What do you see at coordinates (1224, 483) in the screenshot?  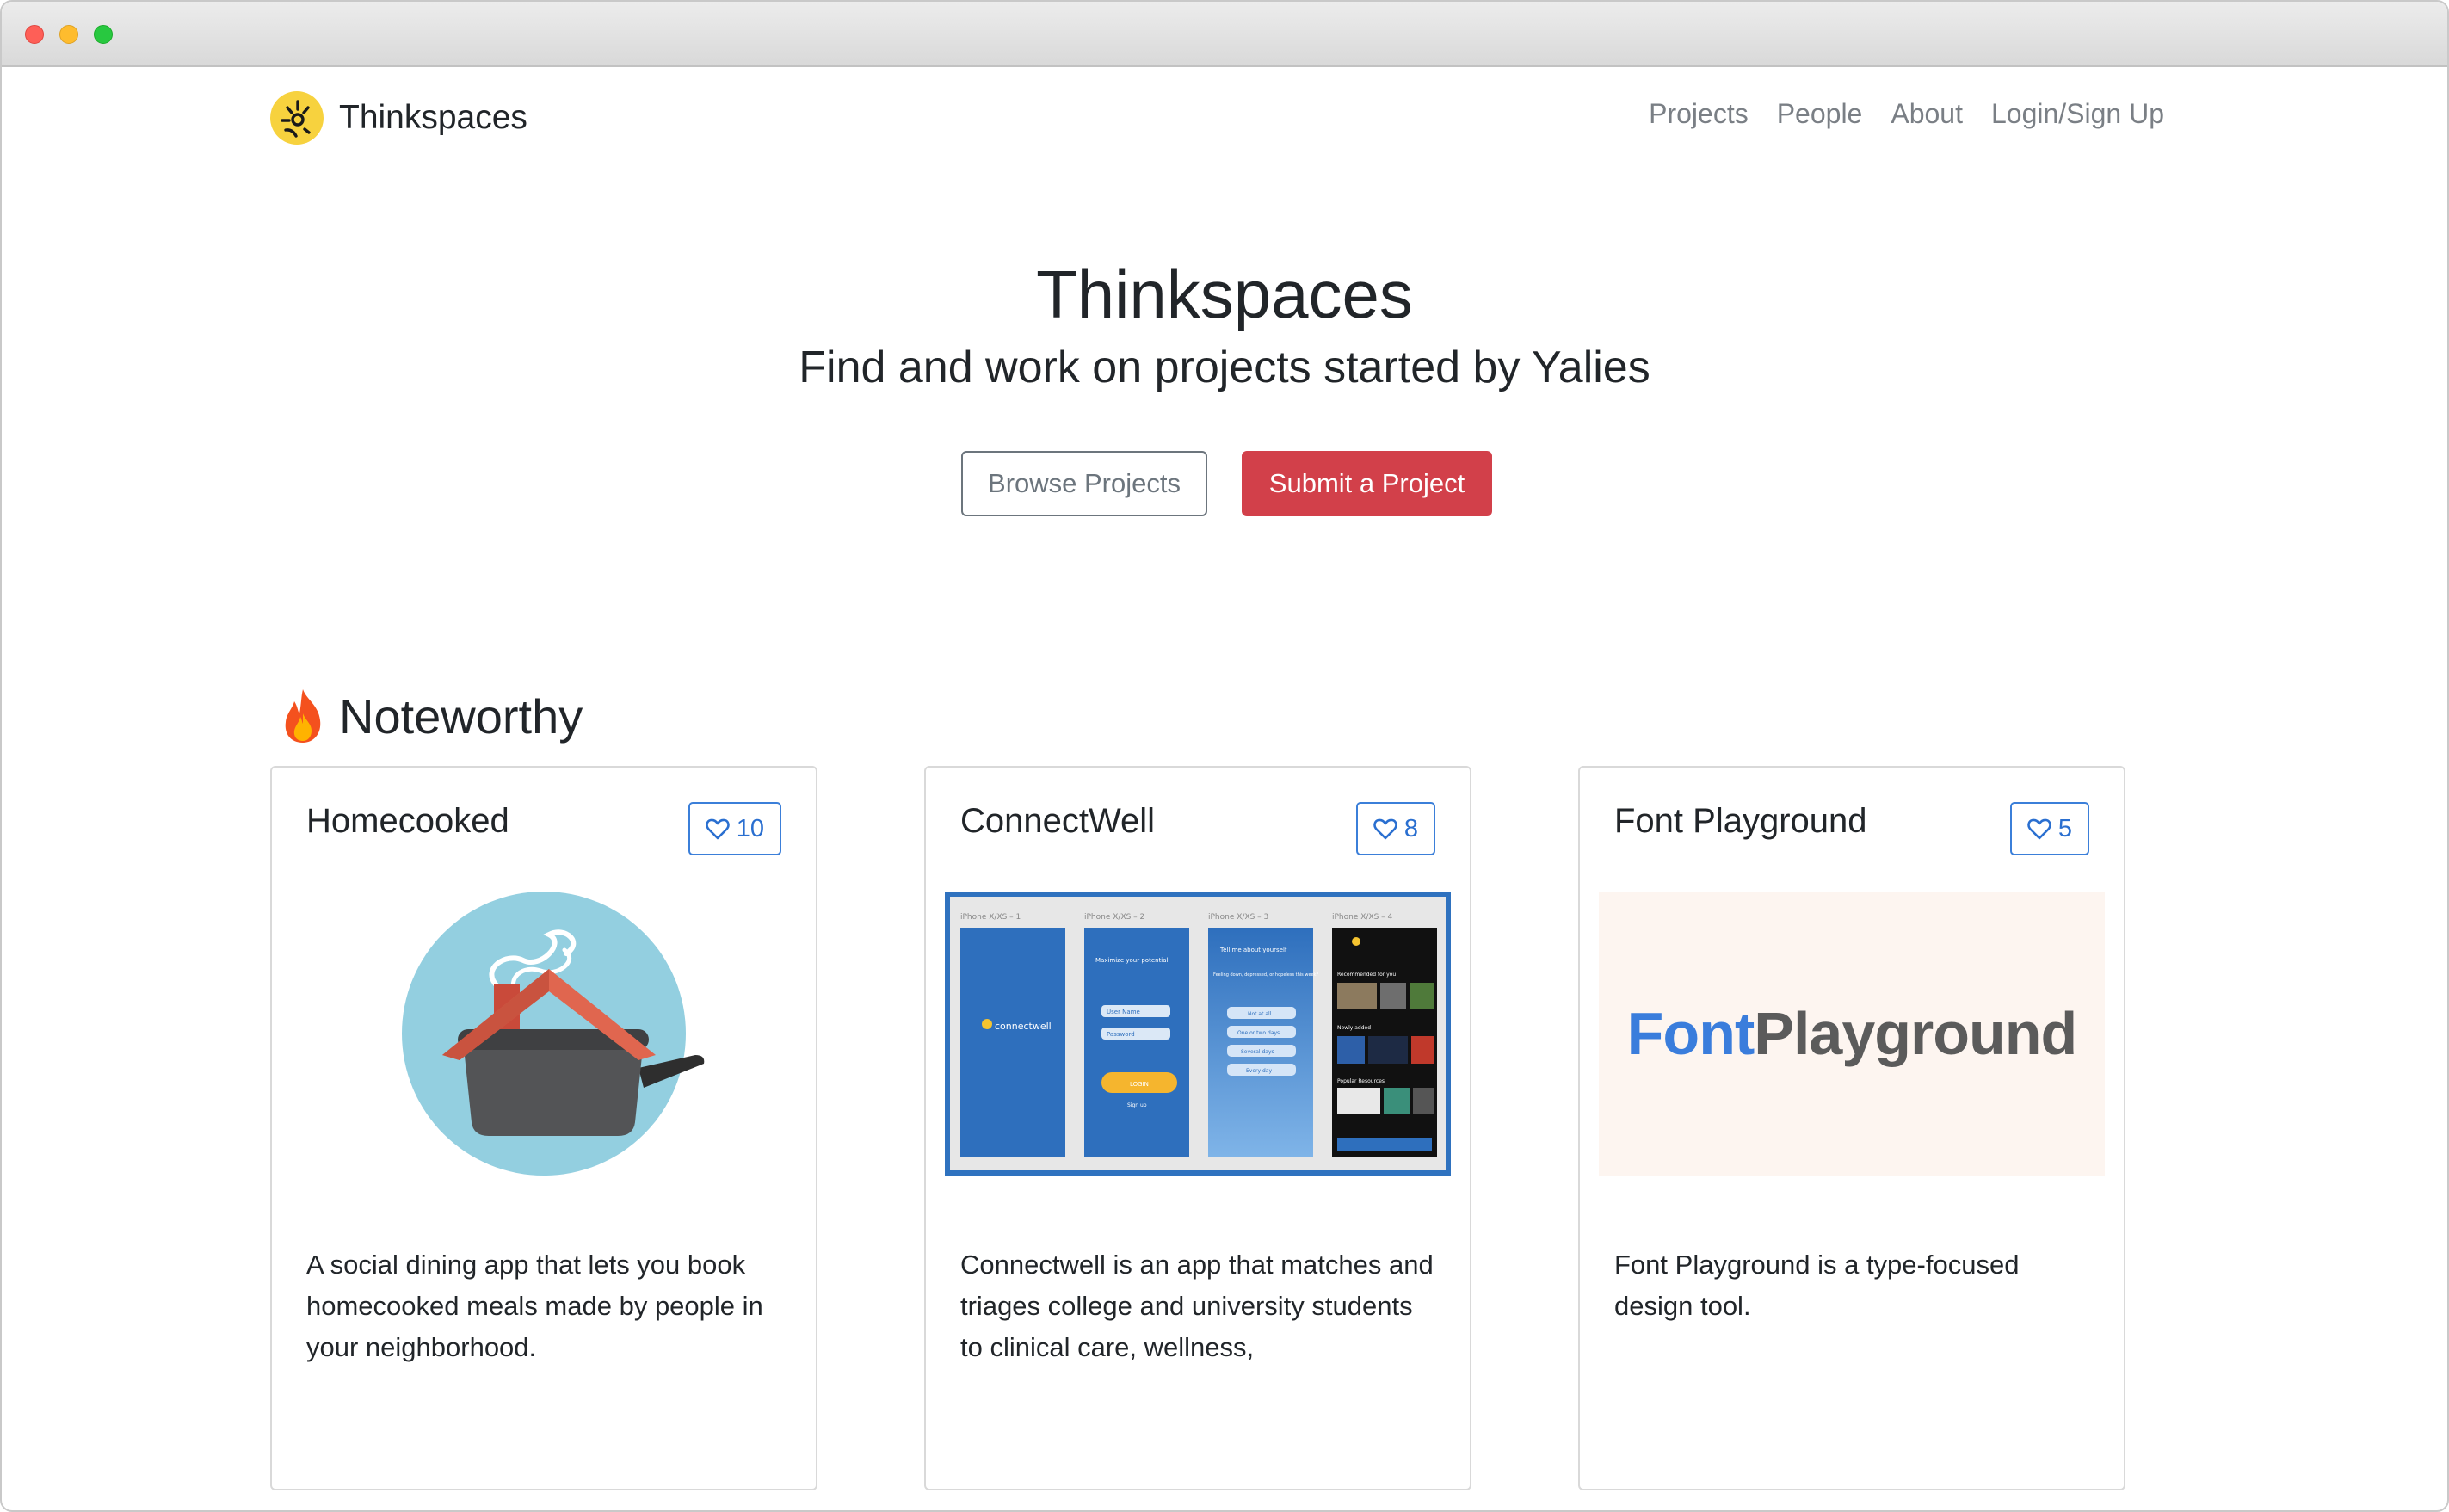 I see `hero-buttons: Browse Projects Submit a Project` at bounding box center [1224, 483].